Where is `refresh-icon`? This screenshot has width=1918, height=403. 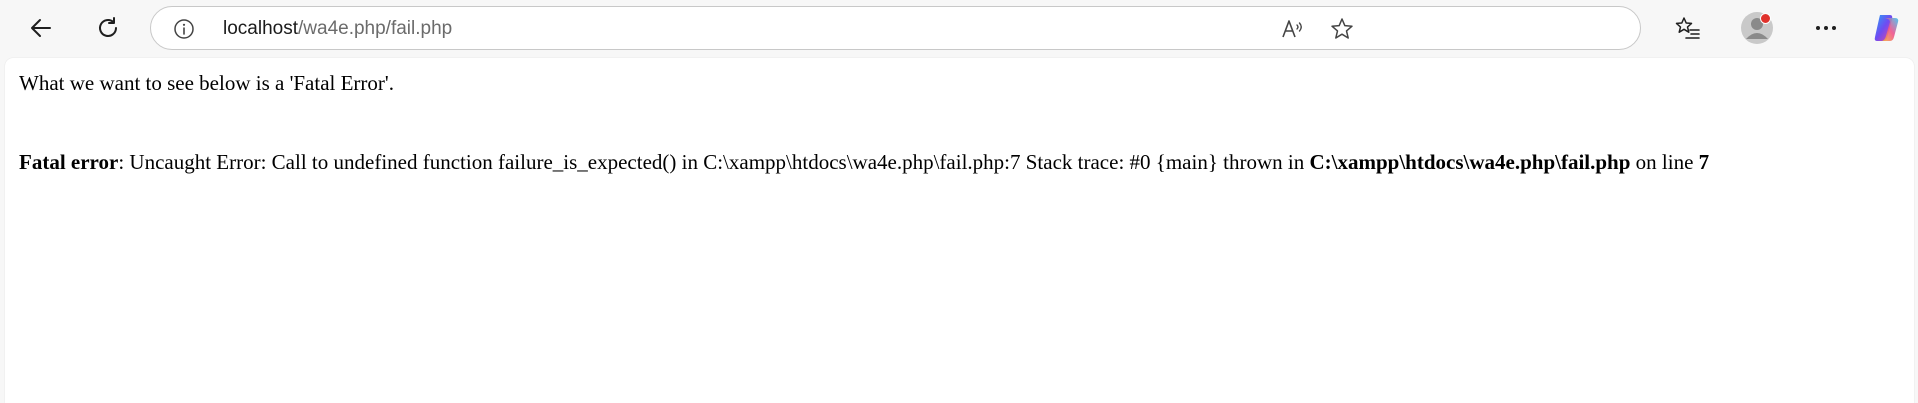
refresh-icon is located at coordinates (108, 28).